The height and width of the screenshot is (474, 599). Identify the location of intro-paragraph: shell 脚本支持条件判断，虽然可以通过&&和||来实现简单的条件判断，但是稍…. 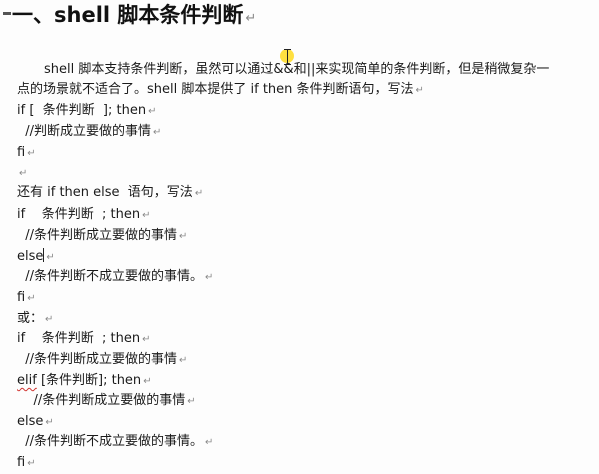
(295, 80).